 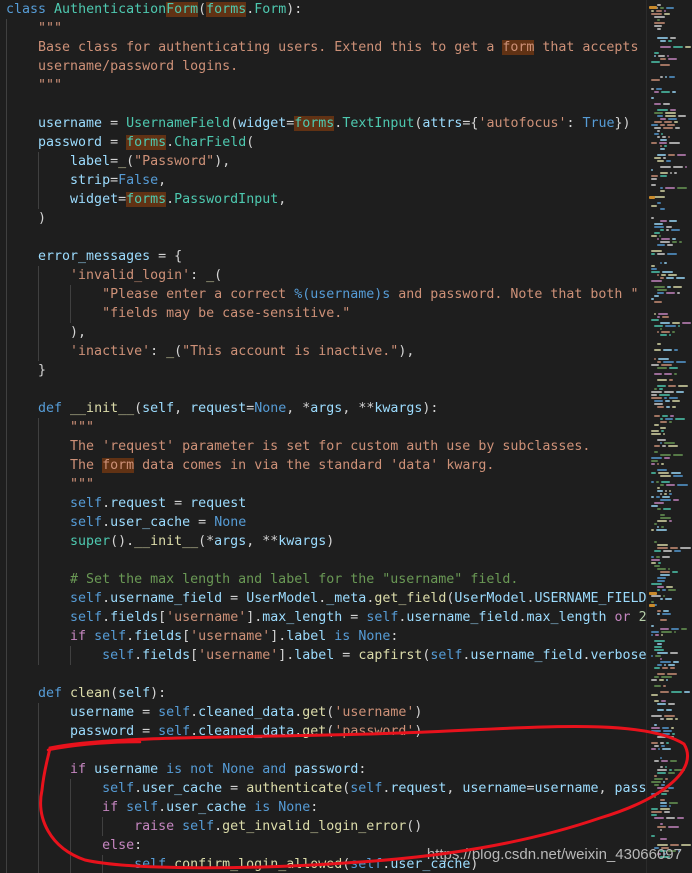 I want to click on code-line: label=_("Password"),, so click(x=118, y=161).